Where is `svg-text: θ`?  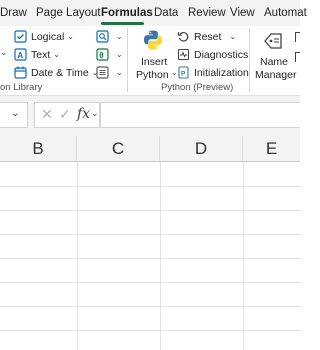 svg-text: θ is located at coordinates (101, 55).